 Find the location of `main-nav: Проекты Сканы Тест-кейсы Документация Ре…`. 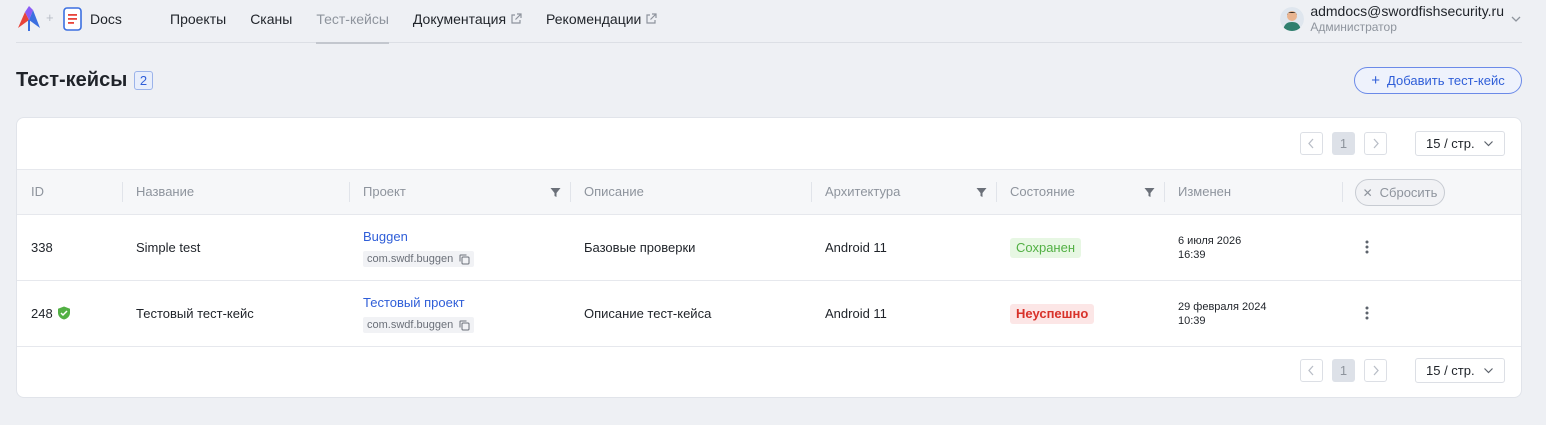

main-nav: Проекты Сканы Тест-кейсы Документация Ре… is located at coordinates (425, 22).